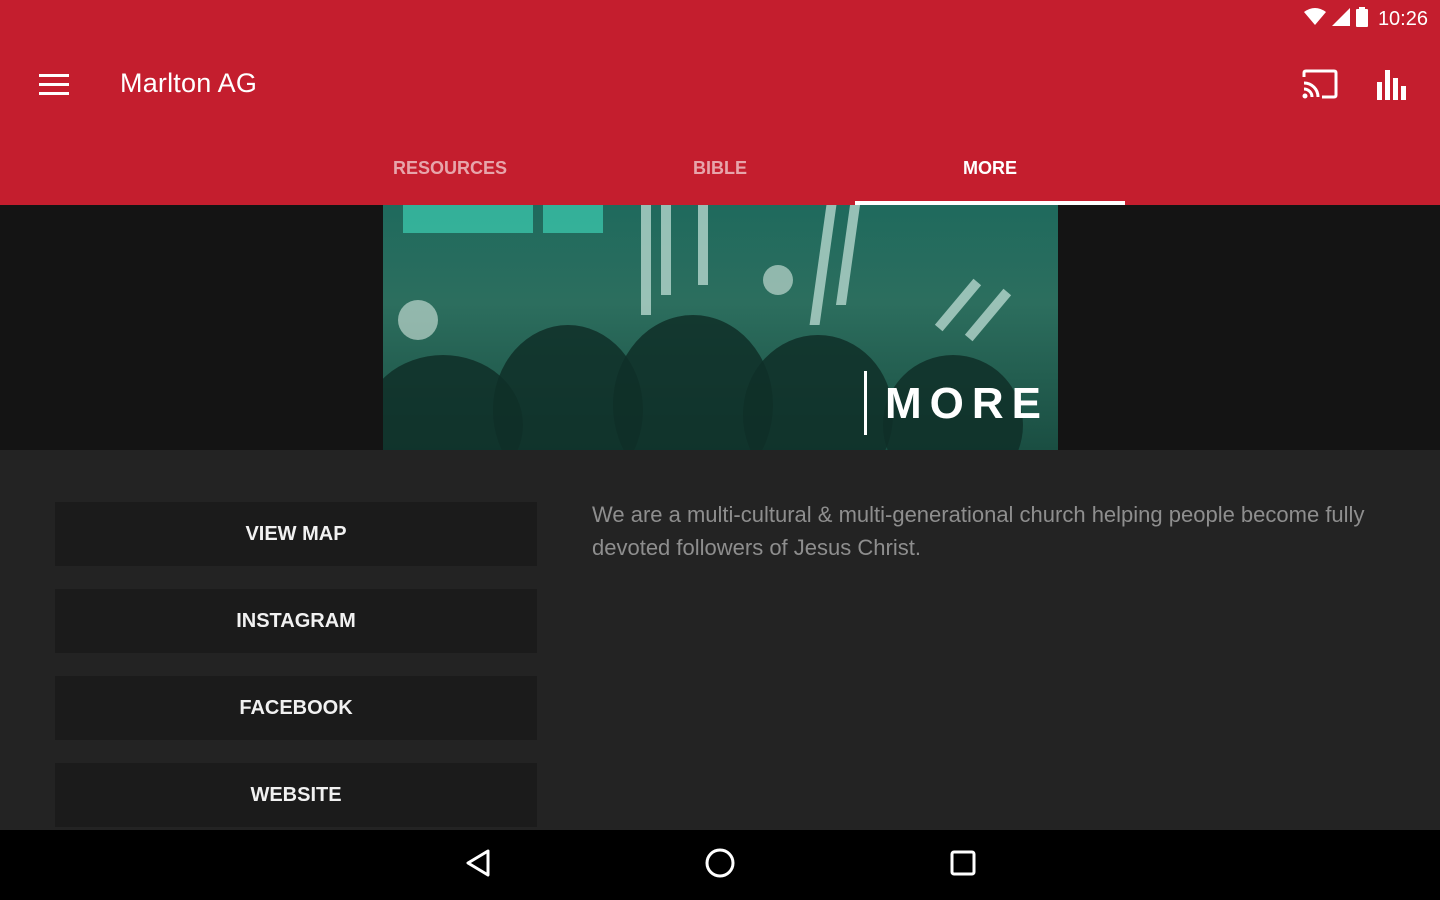 The height and width of the screenshot is (900, 1440). I want to click on status-bar: 10:26, so click(1365, 19).